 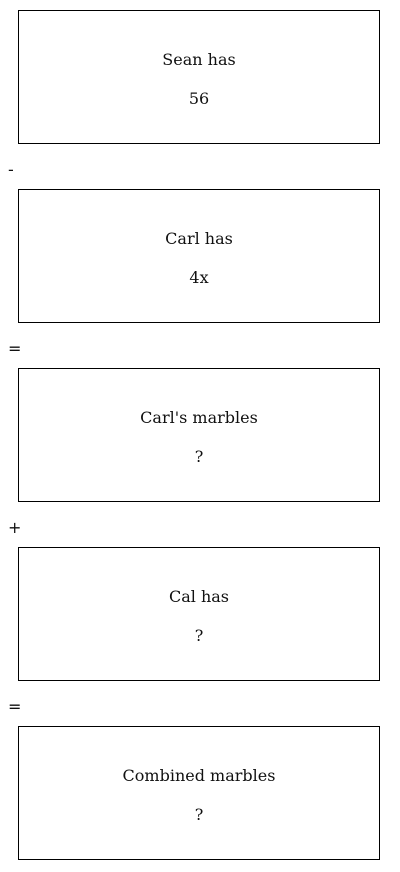 I want to click on carl-box: Carl has 4x, so click(x=199, y=256).